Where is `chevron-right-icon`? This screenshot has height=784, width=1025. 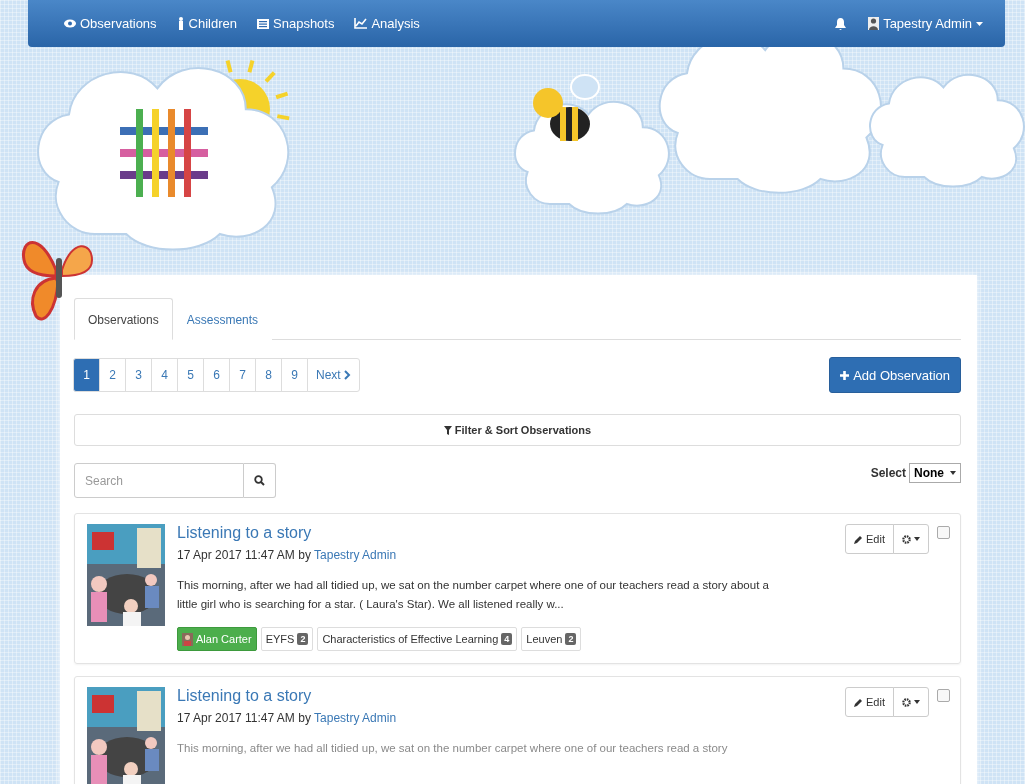
chevron-right-icon is located at coordinates (347, 375).